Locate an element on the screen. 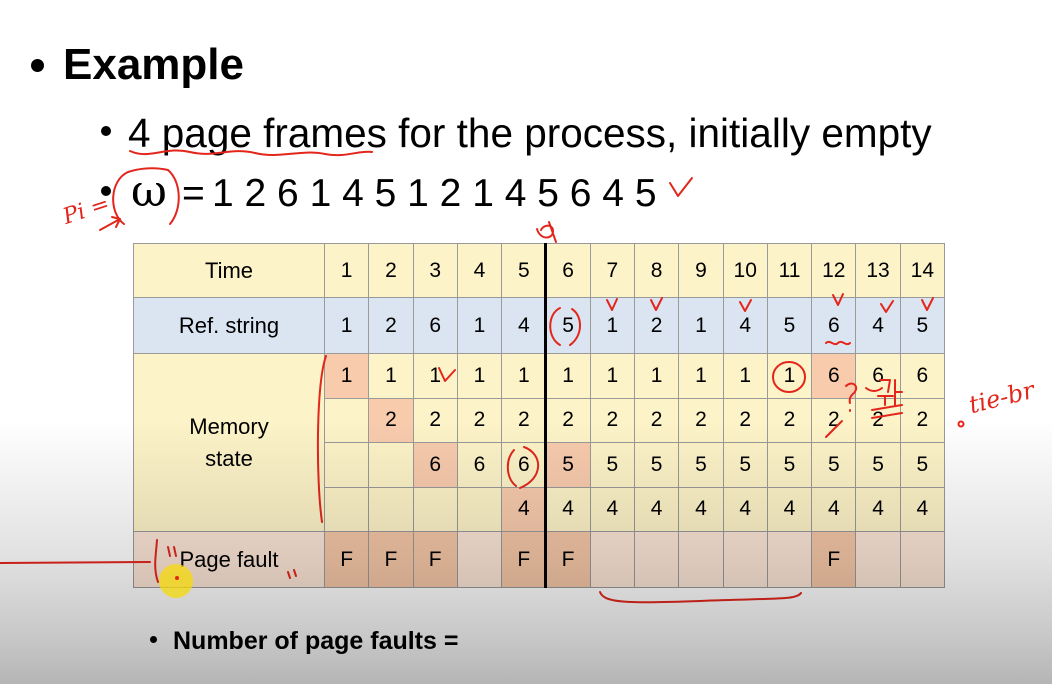 Image resolution: width=1052 pixels, height=684 pixels. annotation-check-reference-string is located at coordinates (681, 187).